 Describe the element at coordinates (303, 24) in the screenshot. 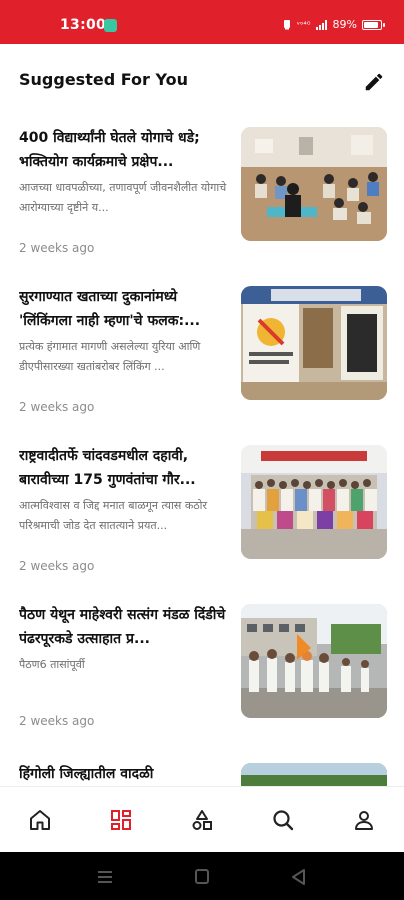

I see `network-label: ᵛᵒ⁴ᴳ` at that location.